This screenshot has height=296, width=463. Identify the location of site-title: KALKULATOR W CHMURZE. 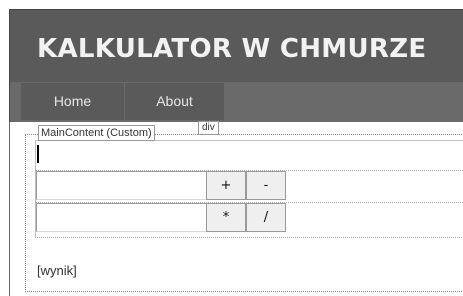
(232, 49).